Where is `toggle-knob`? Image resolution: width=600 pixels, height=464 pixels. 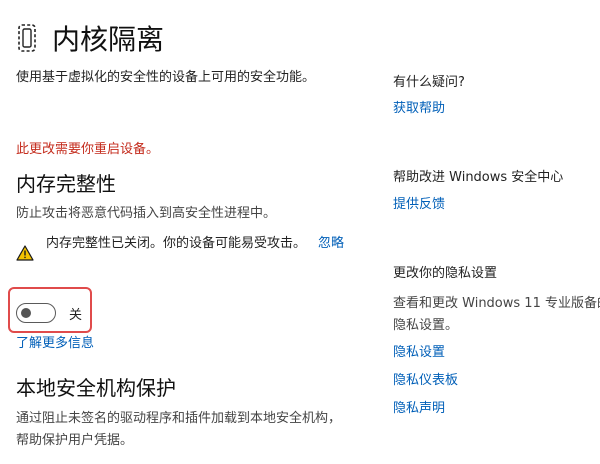
toggle-knob is located at coordinates (26, 313).